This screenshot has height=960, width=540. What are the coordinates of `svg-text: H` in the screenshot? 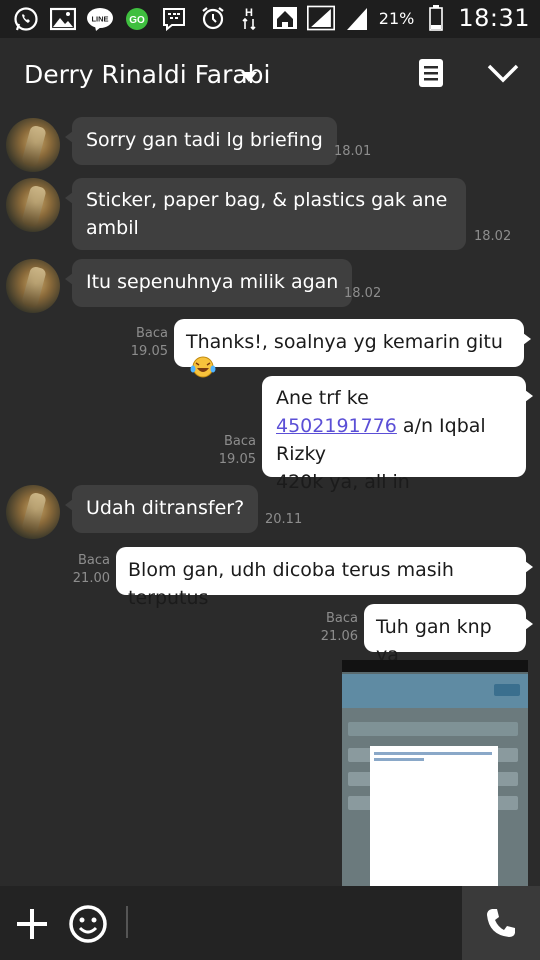 It's located at (249, 13).